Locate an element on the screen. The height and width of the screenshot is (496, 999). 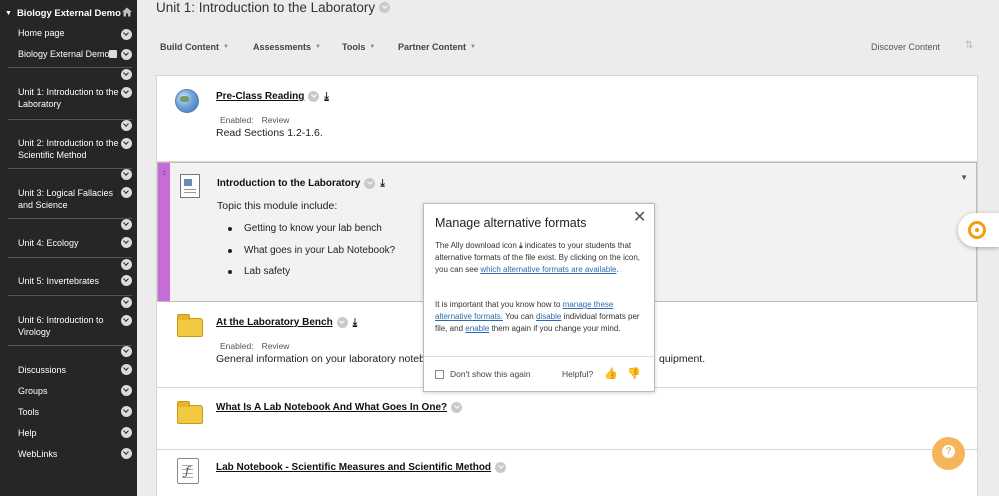
web-link-icon is located at coordinates (187, 101).